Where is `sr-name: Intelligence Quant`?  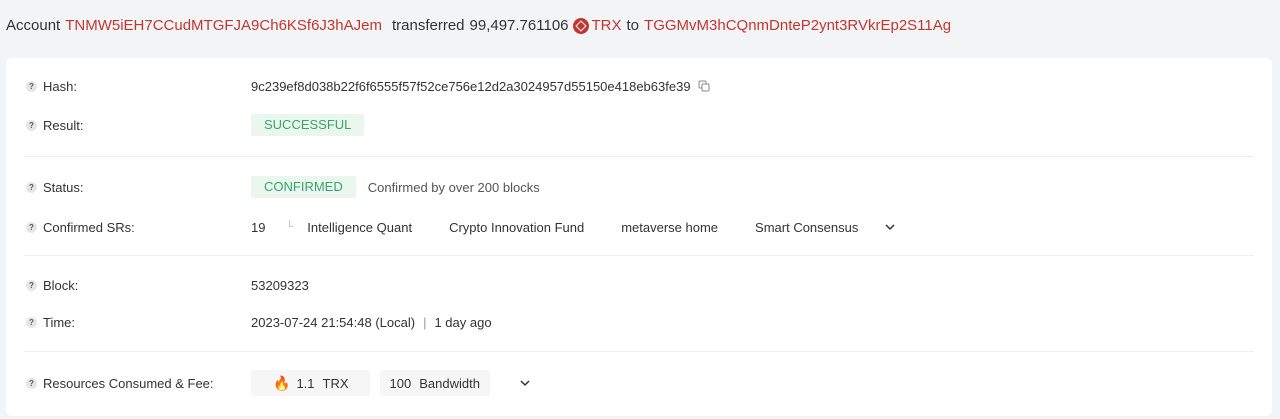 sr-name: Intelligence Quant is located at coordinates (359, 227).